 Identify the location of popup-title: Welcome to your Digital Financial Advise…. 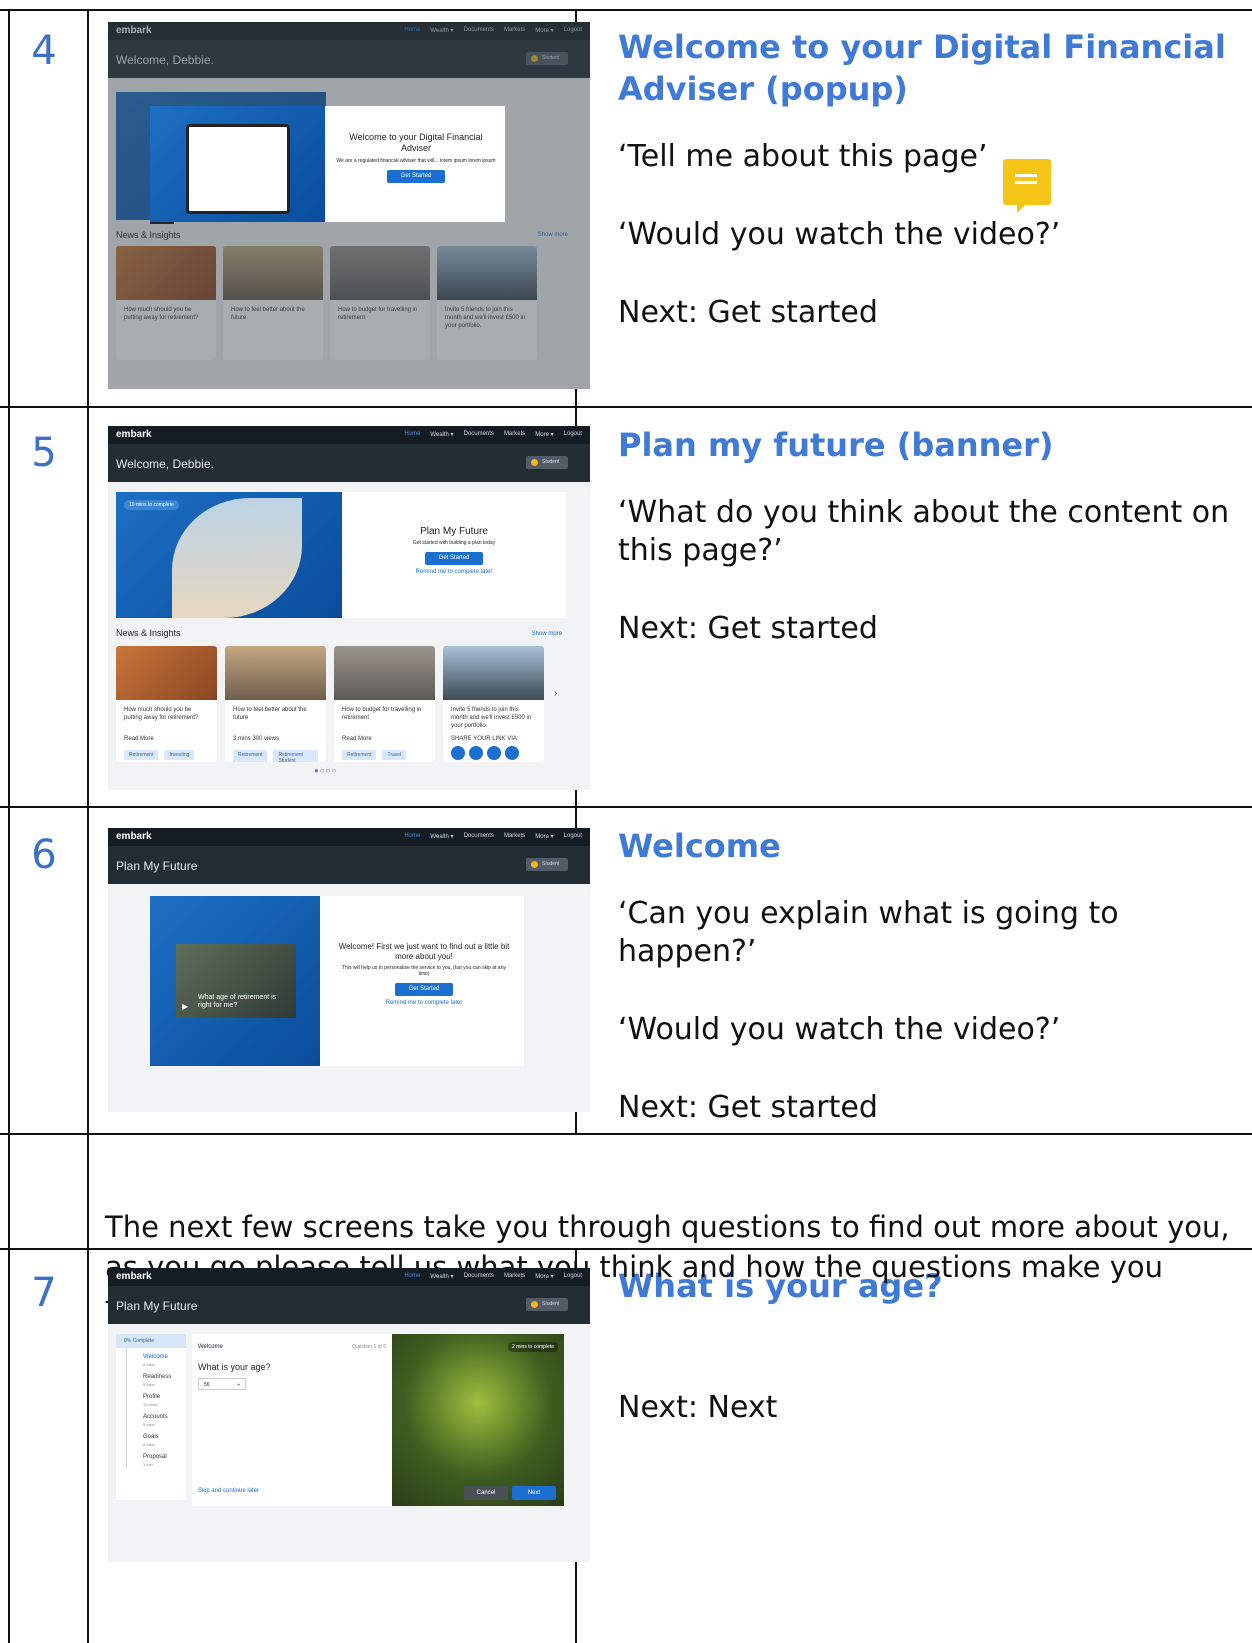
(416, 142).